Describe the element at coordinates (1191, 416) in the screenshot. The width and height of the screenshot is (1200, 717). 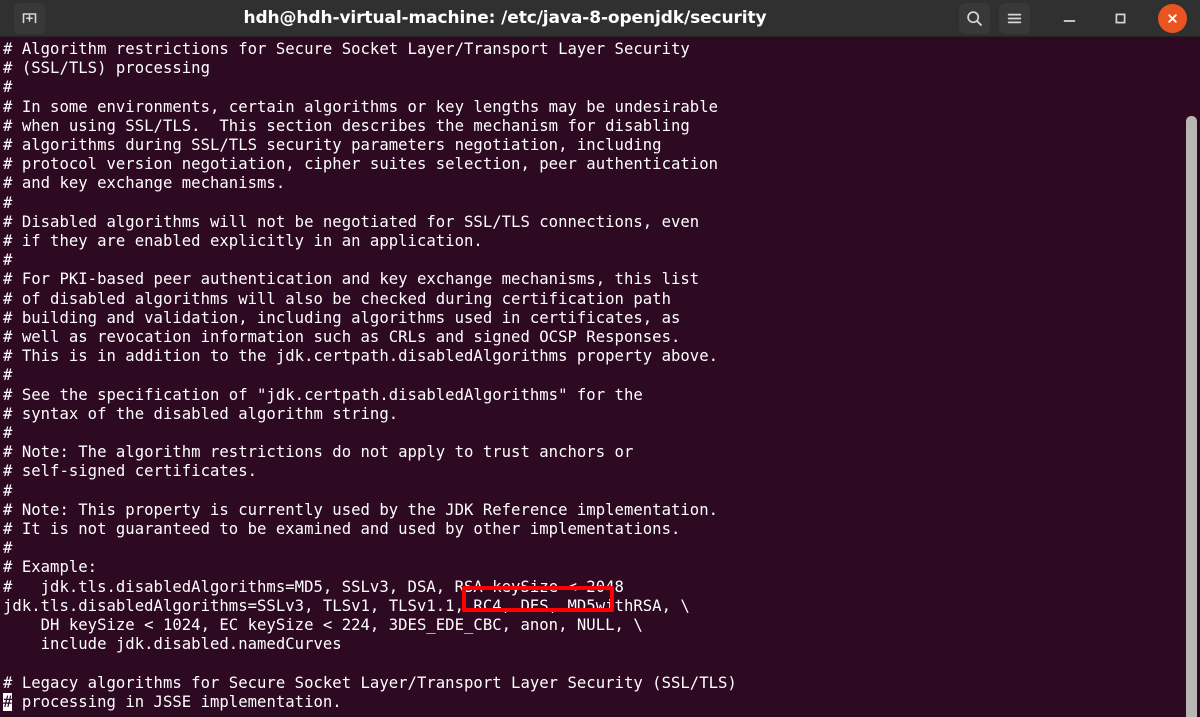
I see `scrollbar-thumb` at that location.